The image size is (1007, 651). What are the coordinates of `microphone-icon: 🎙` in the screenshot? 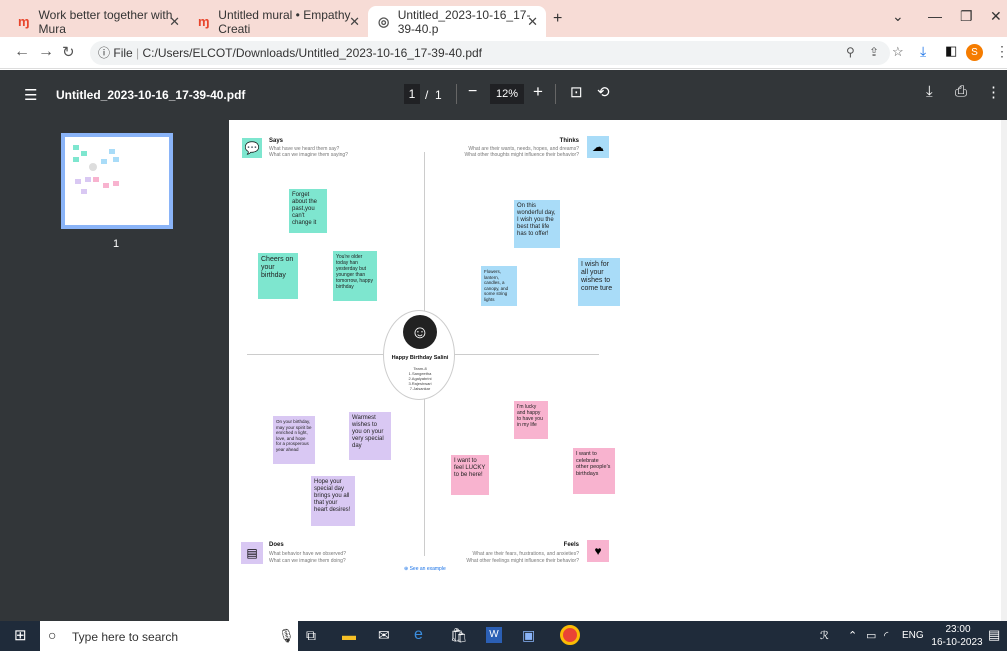 It's located at (286, 636).